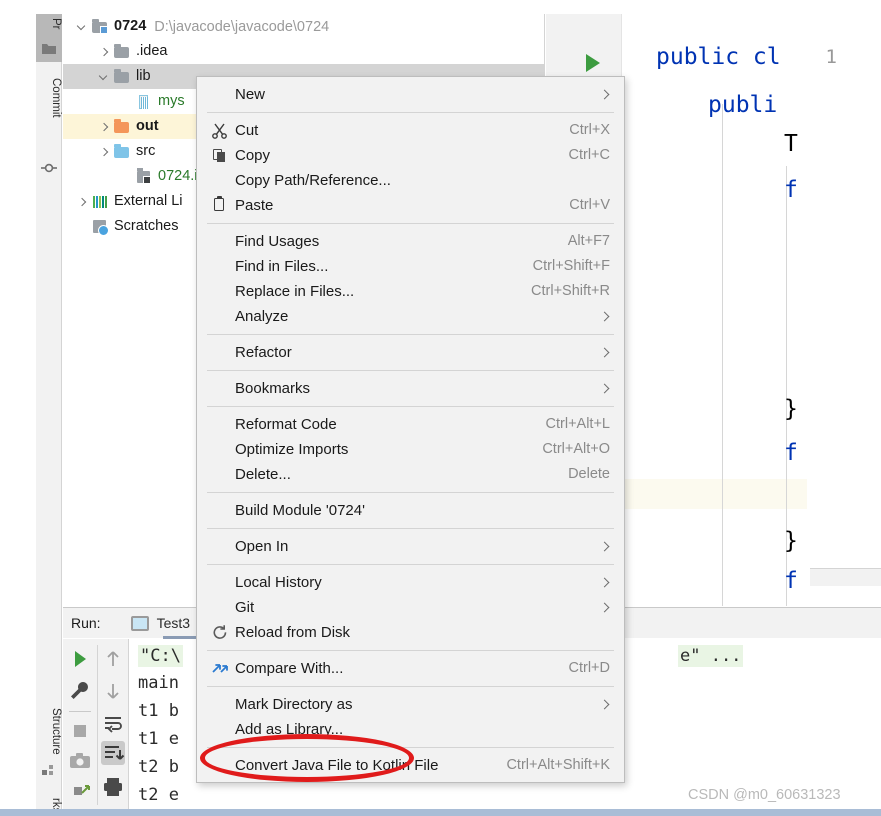 This screenshot has height=816, width=881. What do you see at coordinates (410, 607) in the screenshot?
I see `menu-item-git: Git` at bounding box center [410, 607].